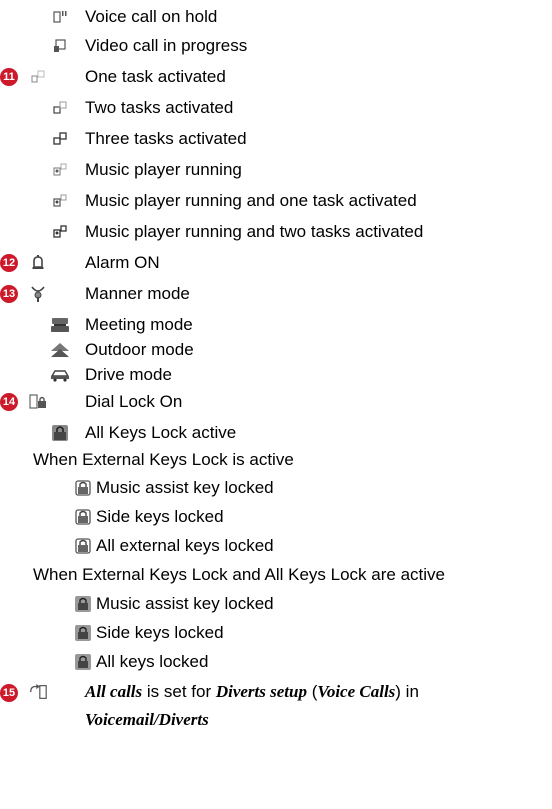  What do you see at coordinates (60, 350) in the screenshot?
I see `outdoor-mode-icon` at bounding box center [60, 350].